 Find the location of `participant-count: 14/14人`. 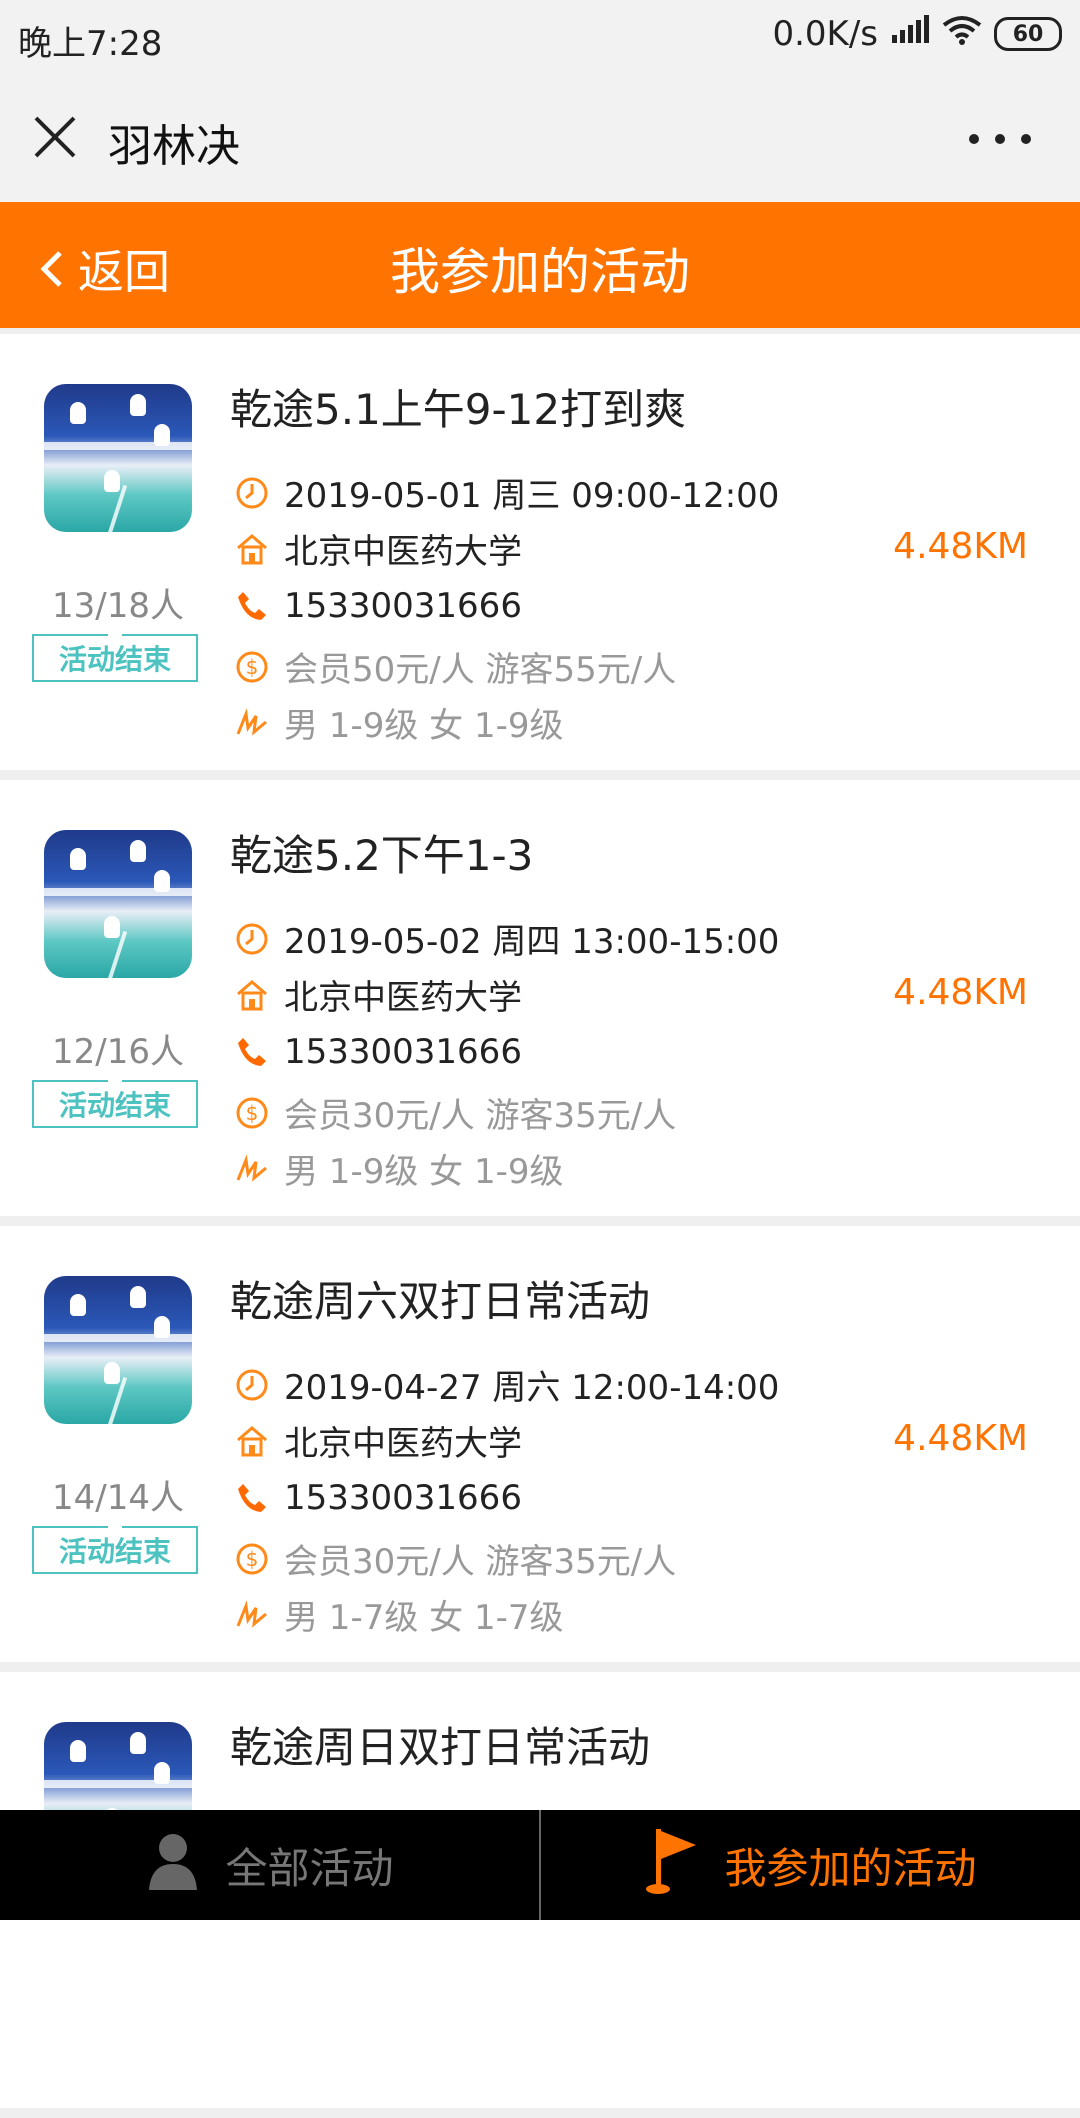

participant-count: 14/14人 is located at coordinates (118, 1498).